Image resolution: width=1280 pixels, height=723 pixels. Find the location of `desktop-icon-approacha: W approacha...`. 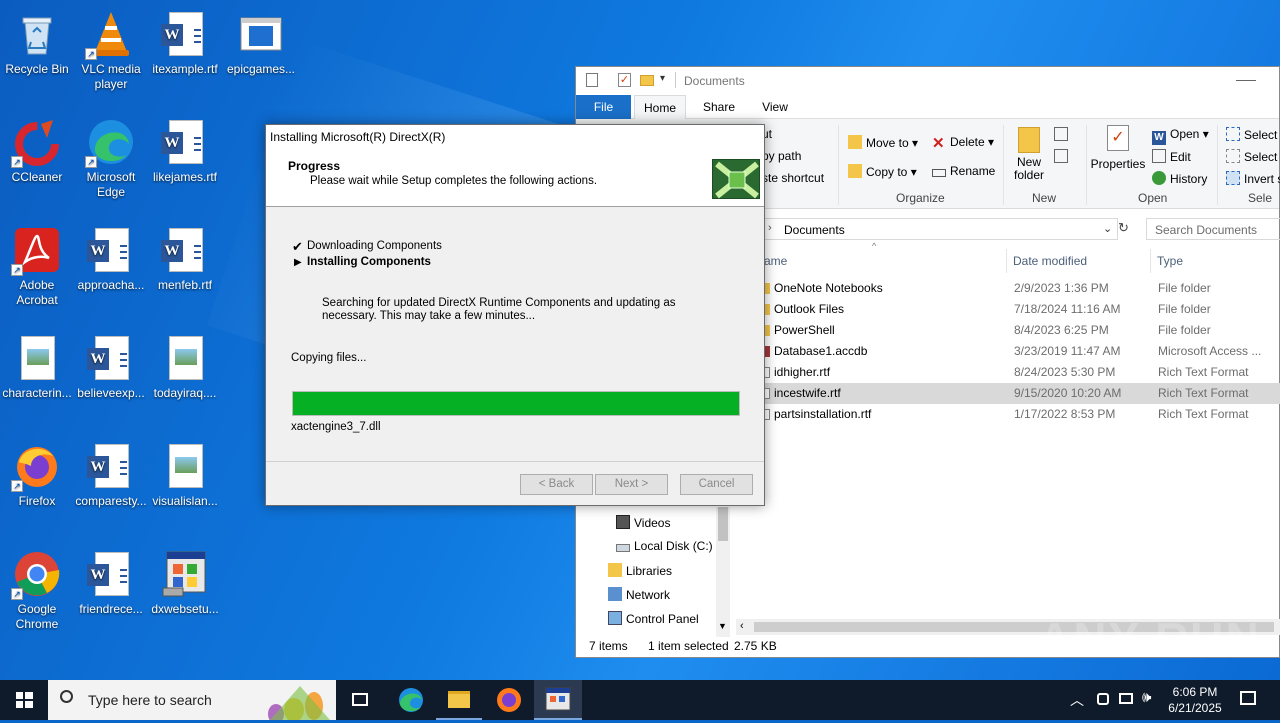

desktop-icon-approacha: W approacha... is located at coordinates (111, 256).